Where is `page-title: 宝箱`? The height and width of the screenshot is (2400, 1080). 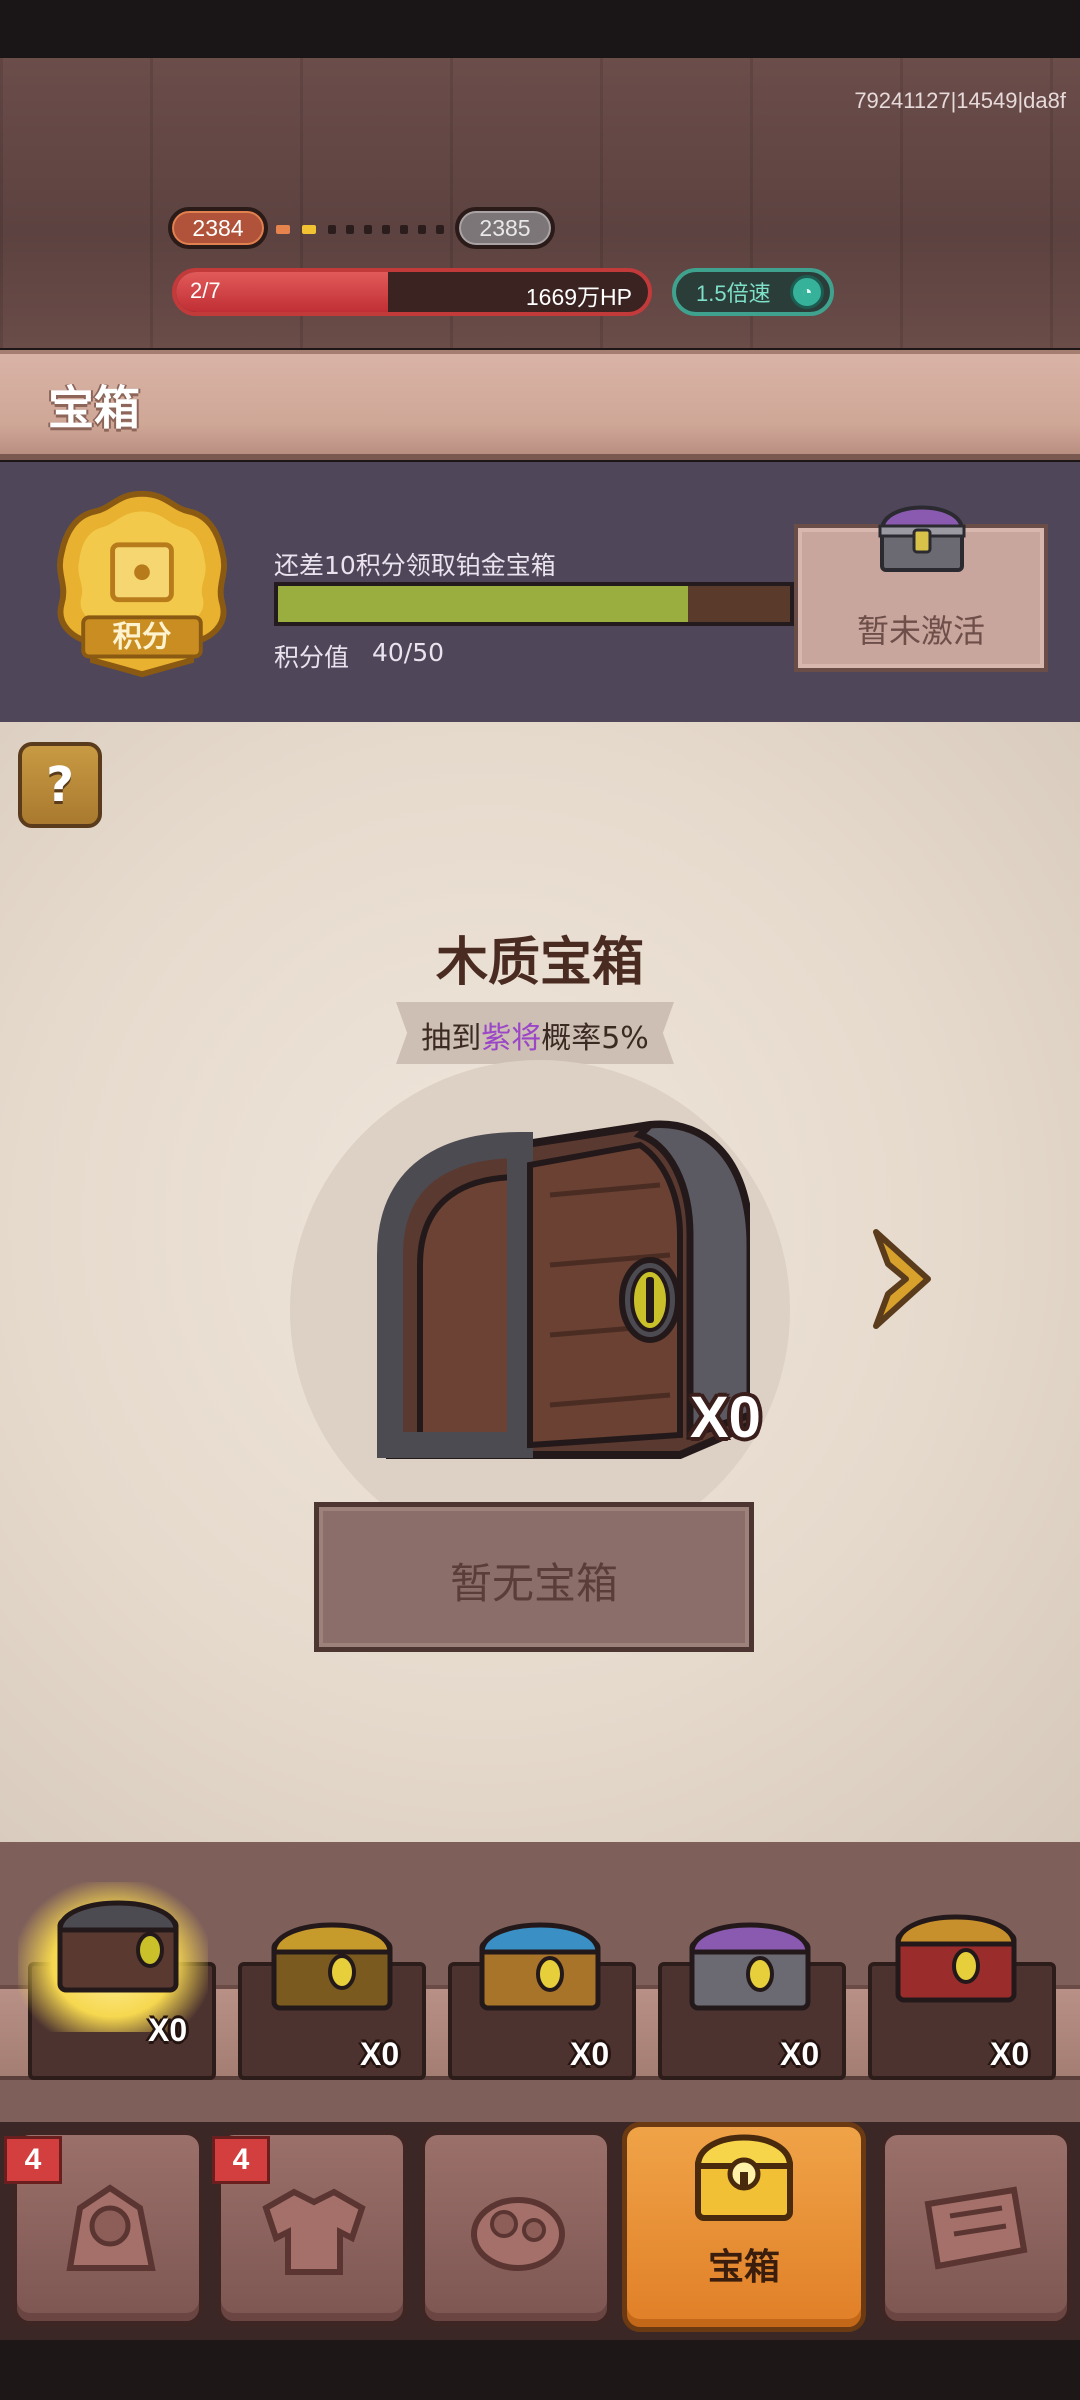
page-title: 宝箱 is located at coordinates (94, 408).